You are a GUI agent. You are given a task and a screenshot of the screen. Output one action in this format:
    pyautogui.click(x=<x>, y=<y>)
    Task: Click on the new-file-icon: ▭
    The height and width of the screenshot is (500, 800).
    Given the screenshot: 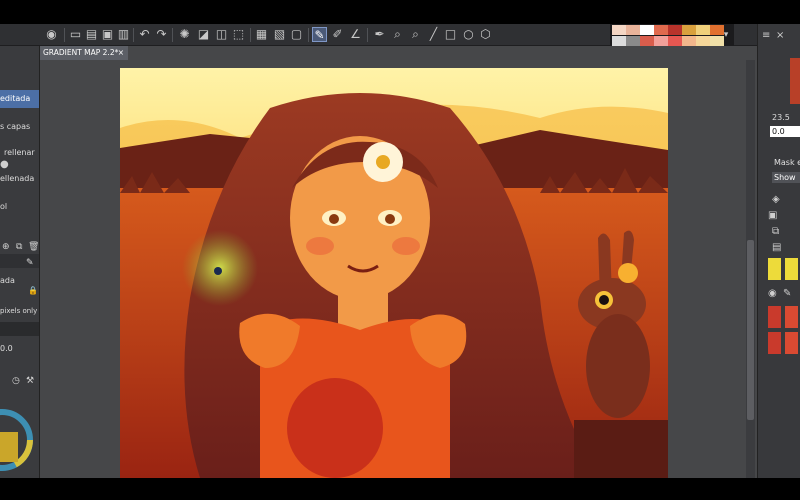 What is the action you would take?
    pyautogui.click(x=75, y=34)
    